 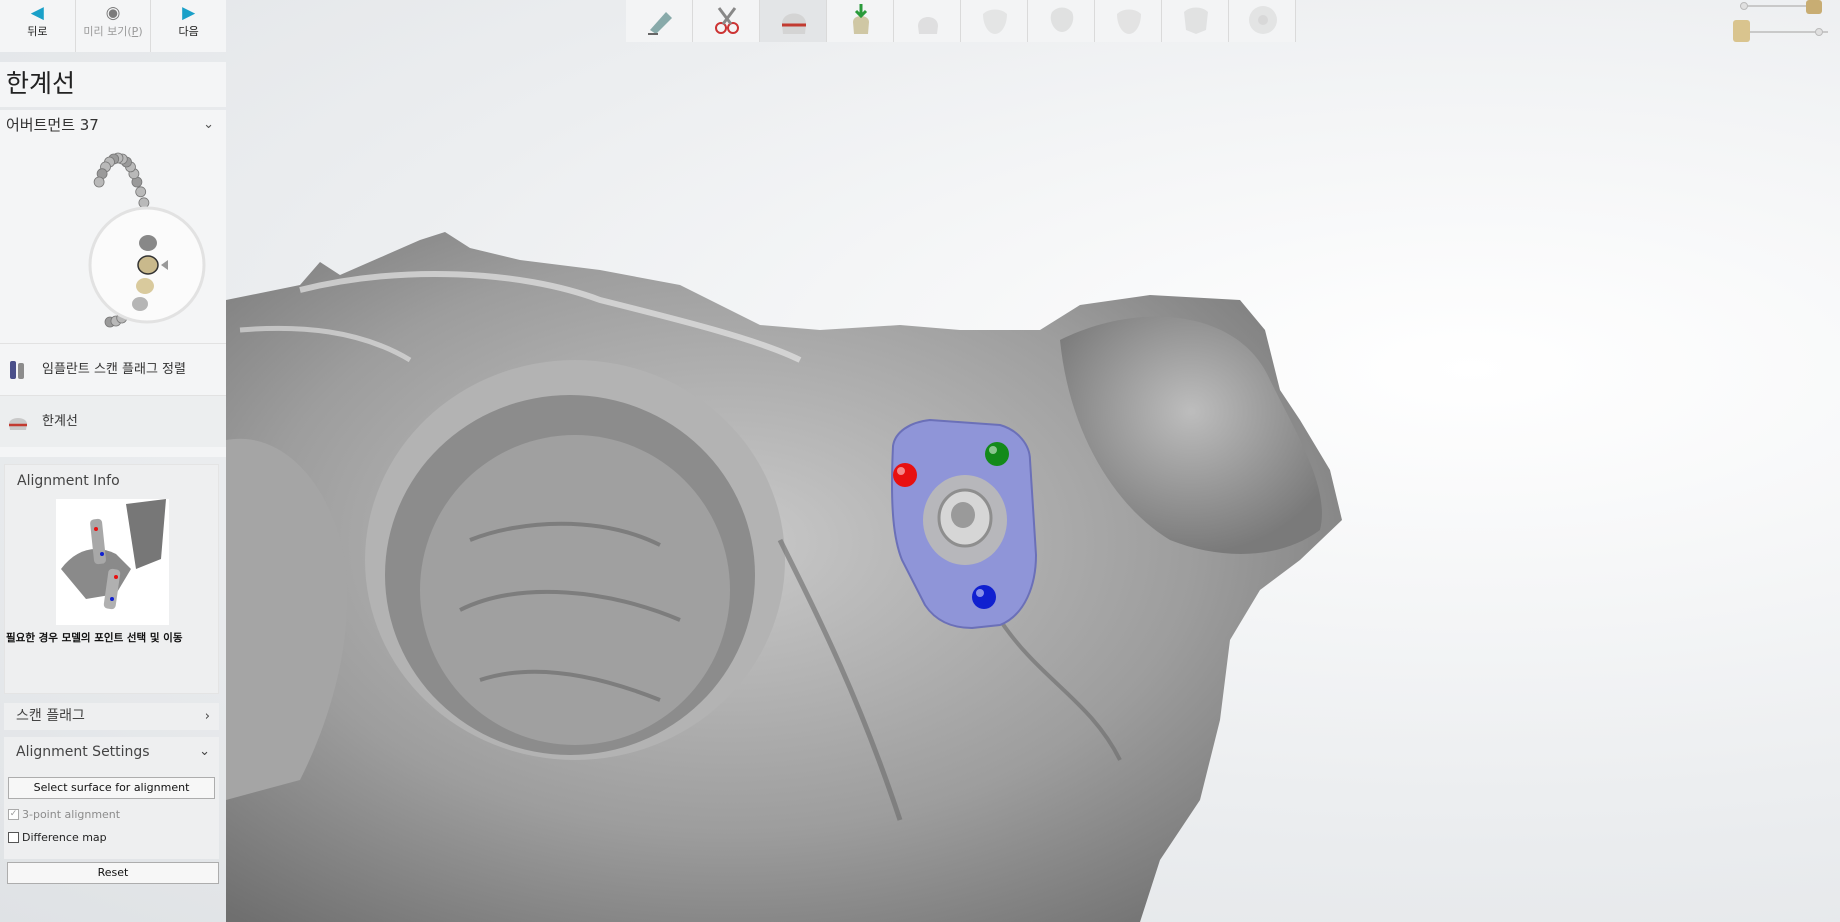 What do you see at coordinates (113, 31) in the screenshot?
I see `preview-label: 미리 보기(P)` at bounding box center [113, 31].